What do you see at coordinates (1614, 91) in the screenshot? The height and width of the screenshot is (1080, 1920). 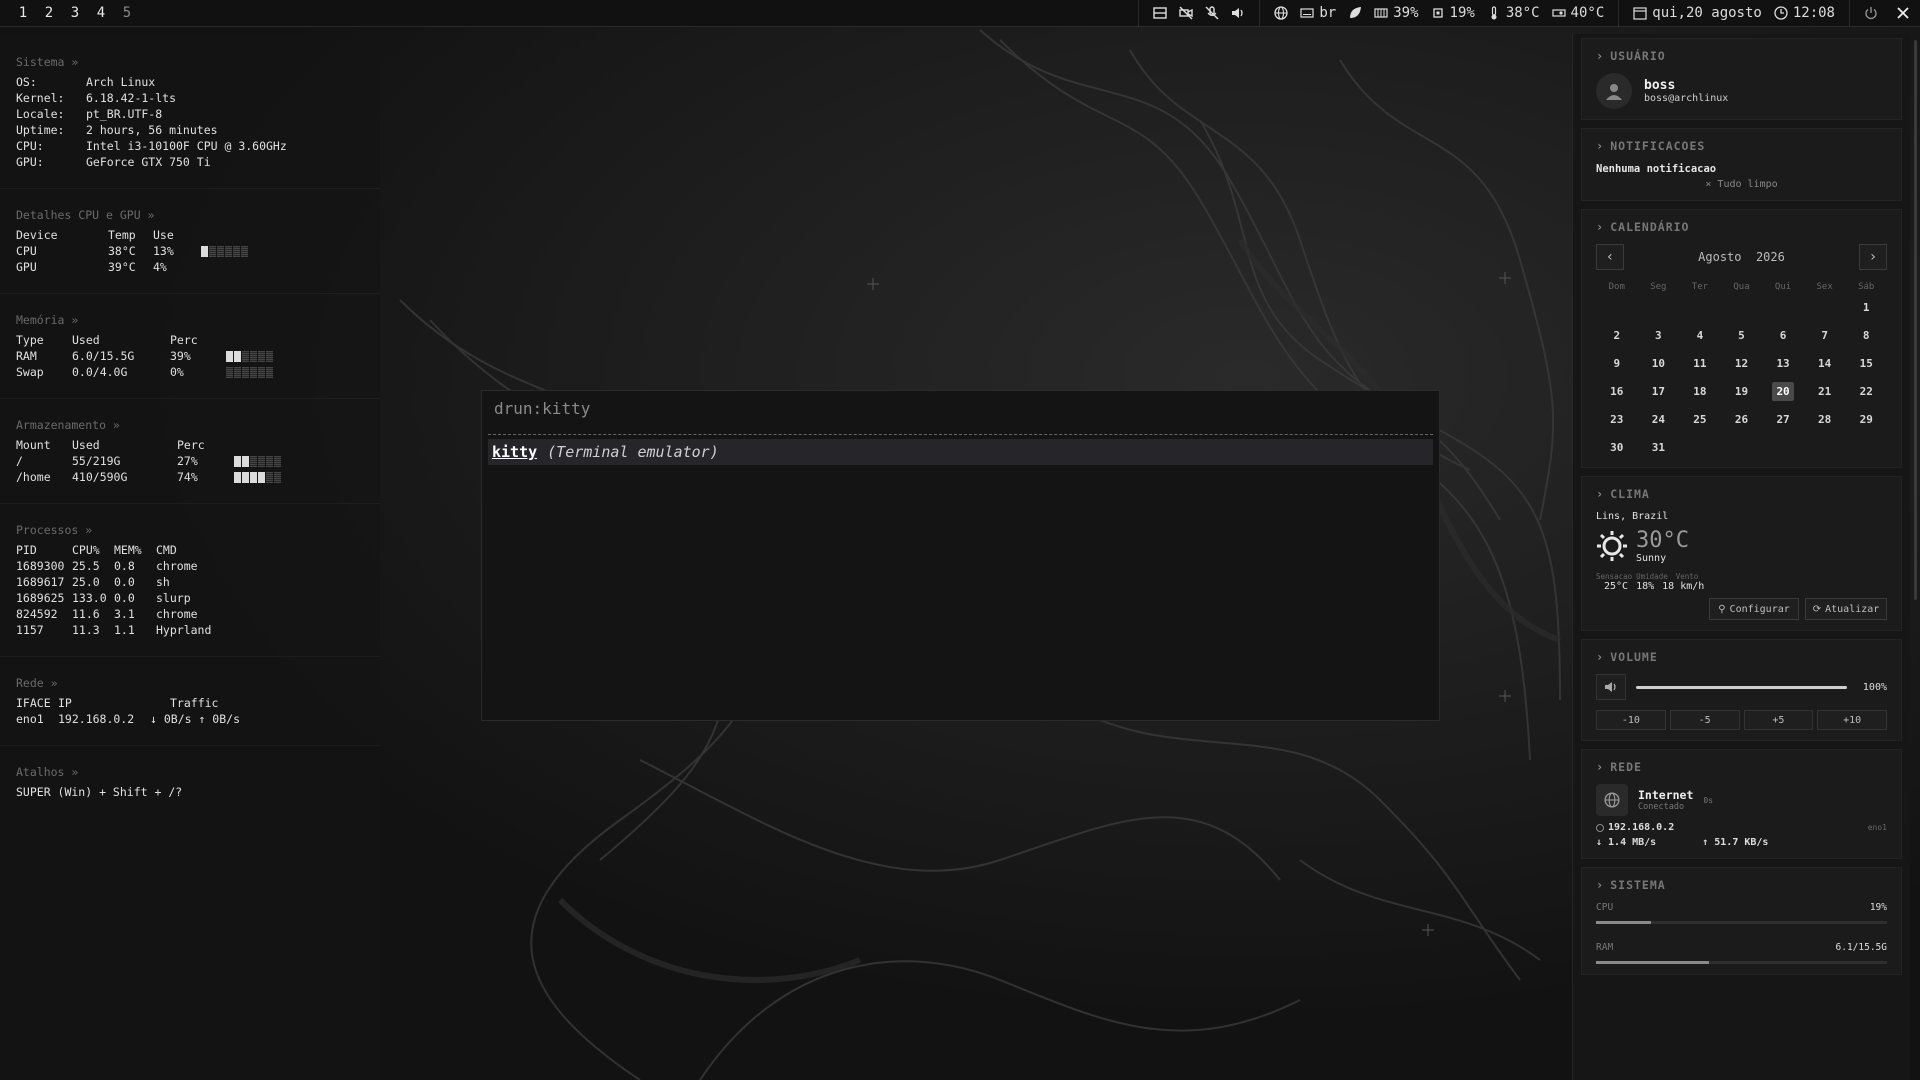 I see `avatar` at bounding box center [1614, 91].